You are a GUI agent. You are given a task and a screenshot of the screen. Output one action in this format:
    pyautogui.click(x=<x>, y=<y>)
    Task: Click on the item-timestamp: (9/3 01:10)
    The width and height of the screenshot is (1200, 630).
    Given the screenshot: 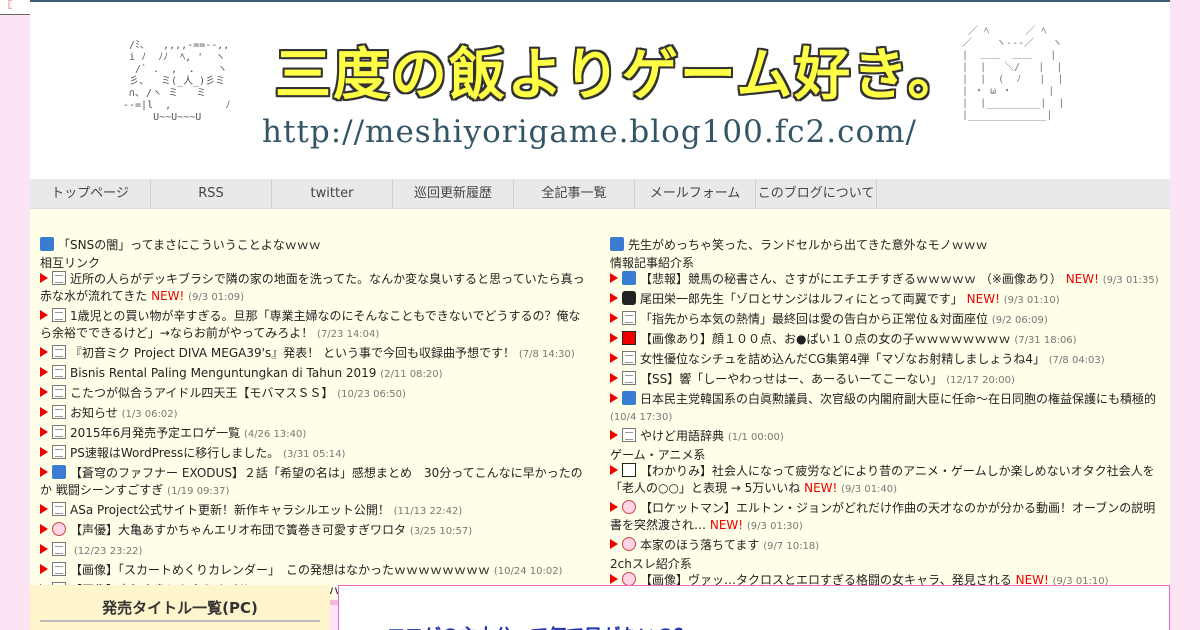 What is the action you would take?
    pyautogui.click(x=1031, y=300)
    